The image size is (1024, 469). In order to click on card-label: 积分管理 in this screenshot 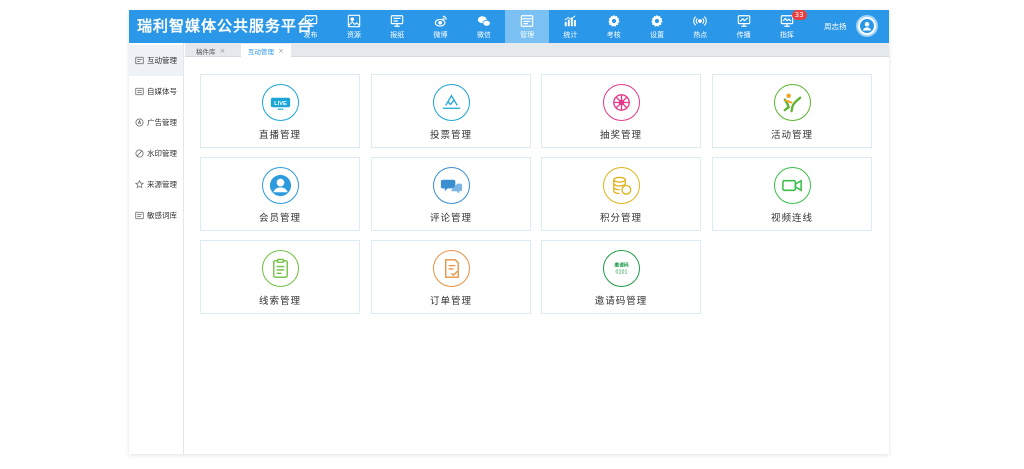, I will do `click(620, 218)`.